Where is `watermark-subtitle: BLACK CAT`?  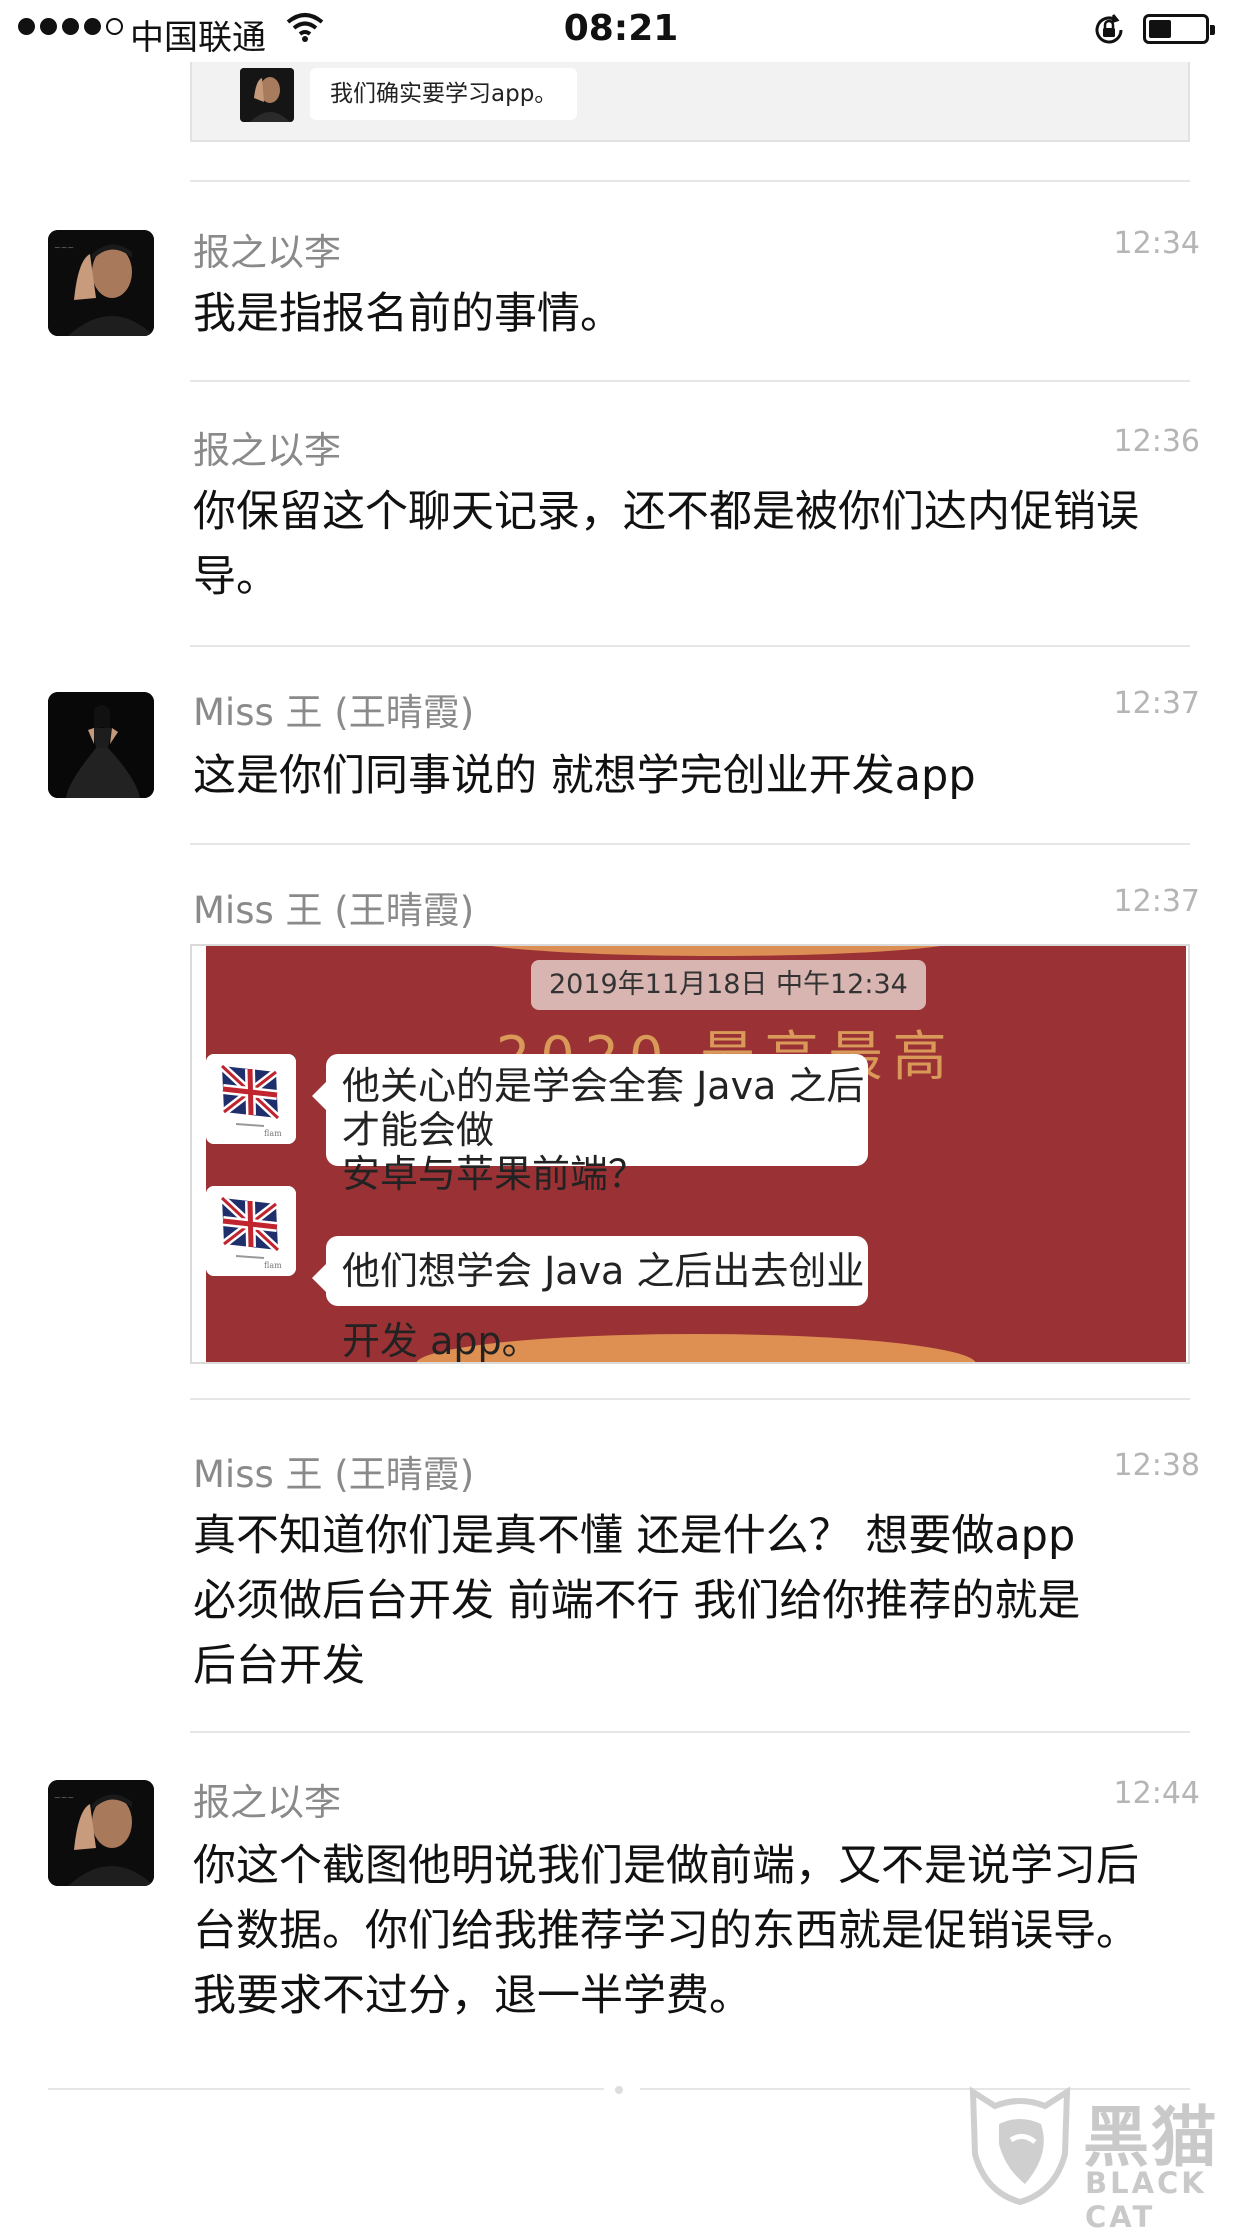
watermark-subtitle: BLACK CAT is located at coordinates (1146, 2200).